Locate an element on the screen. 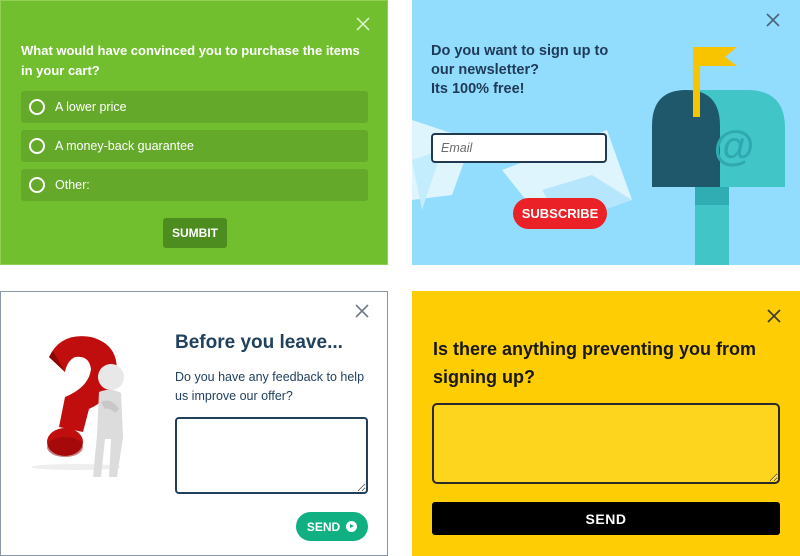 This screenshot has width=800, height=556. question-line: our newsletter? is located at coordinates (485, 70).